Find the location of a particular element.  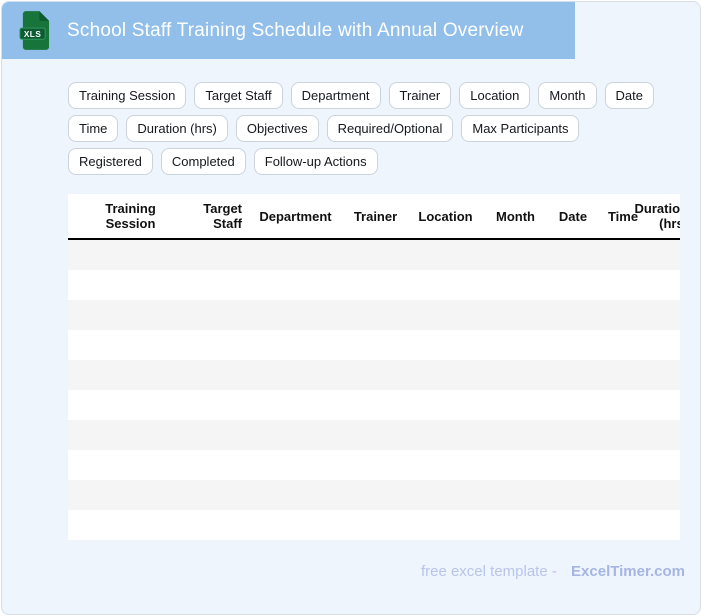

field-chip-month: Month is located at coordinates (567, 95).